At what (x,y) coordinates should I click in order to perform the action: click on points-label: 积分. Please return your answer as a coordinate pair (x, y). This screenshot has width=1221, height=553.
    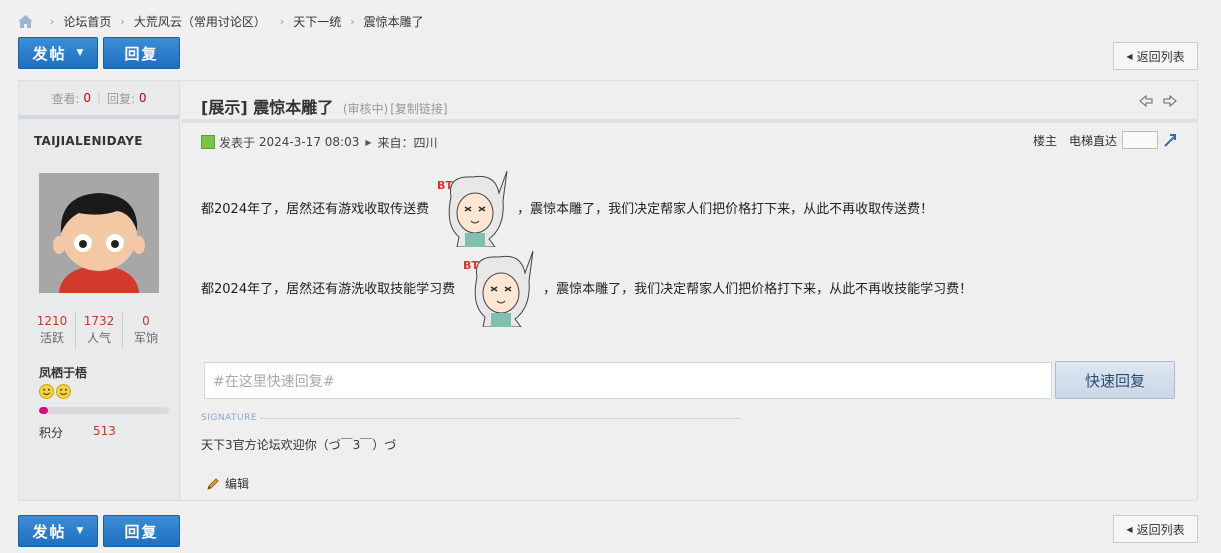
    Looking at the image, I should click on (51, 433).